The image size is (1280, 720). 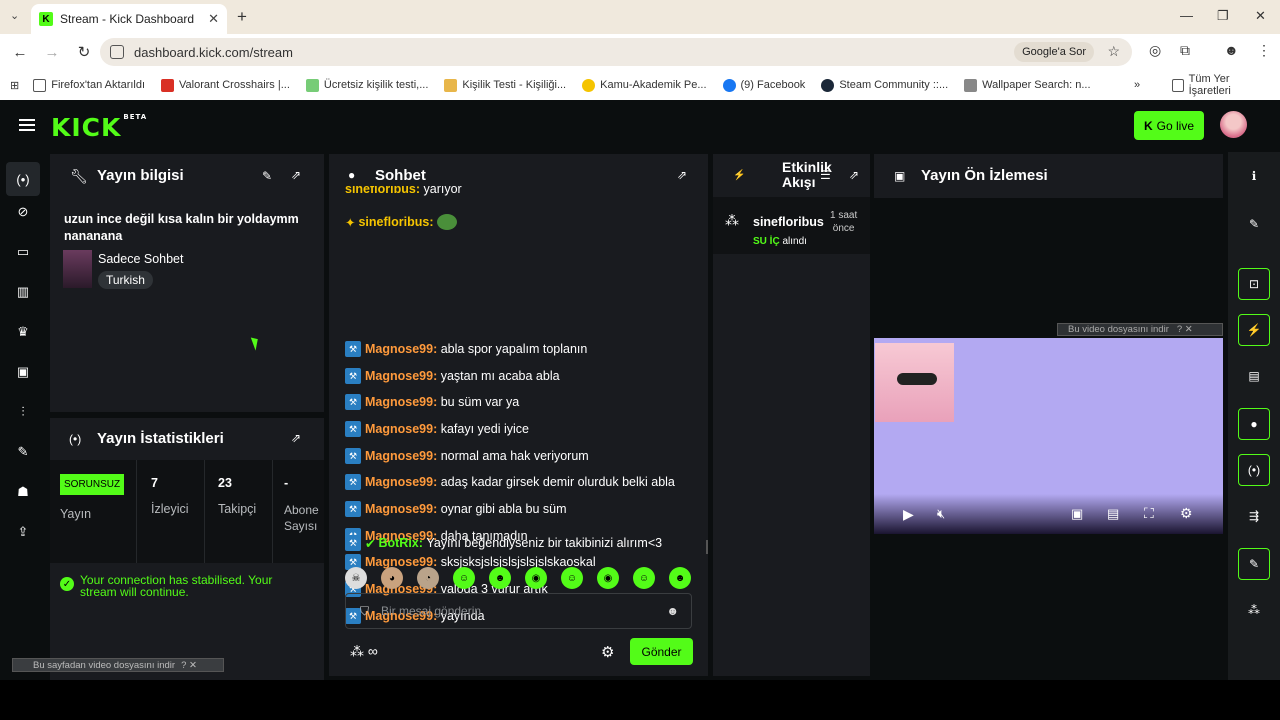 What do you see at coordinates (23, 212) in the screenshot?
I see `link-icon: ⊘` at bounding box center [23, 212].